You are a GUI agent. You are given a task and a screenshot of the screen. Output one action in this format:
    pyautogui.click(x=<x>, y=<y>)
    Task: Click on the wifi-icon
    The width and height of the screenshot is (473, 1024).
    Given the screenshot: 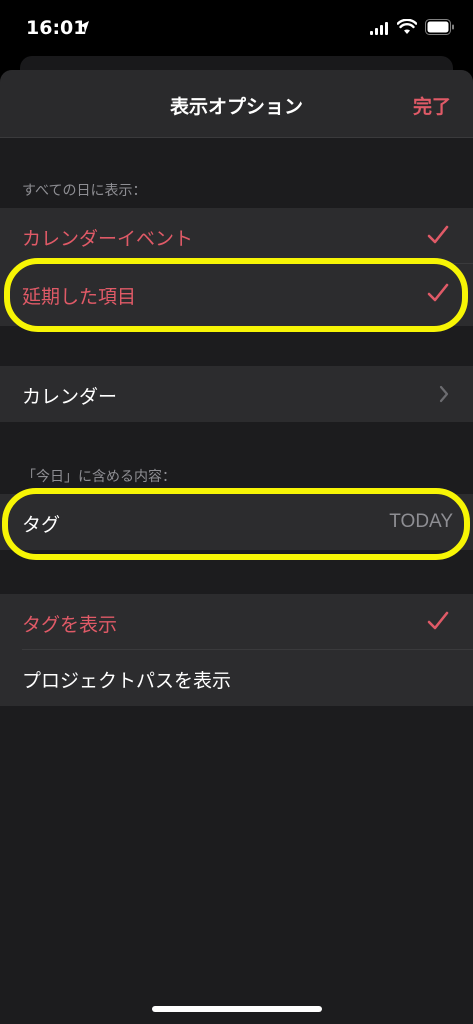 What is the action you would take?
    pyautogui.click(x=407, y=26)
    